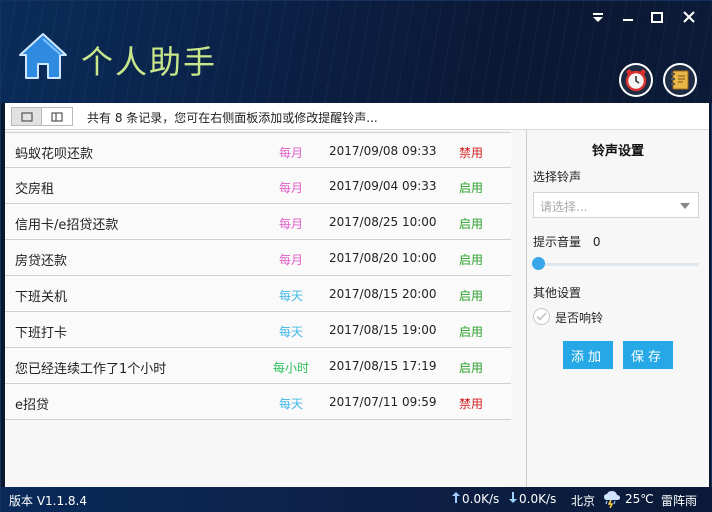 The image size is (712, 512). What do you see at coordinates (35, 189) in the screenshot?
I see `reminder-name: 交房租` at bounding box center [35, 189].